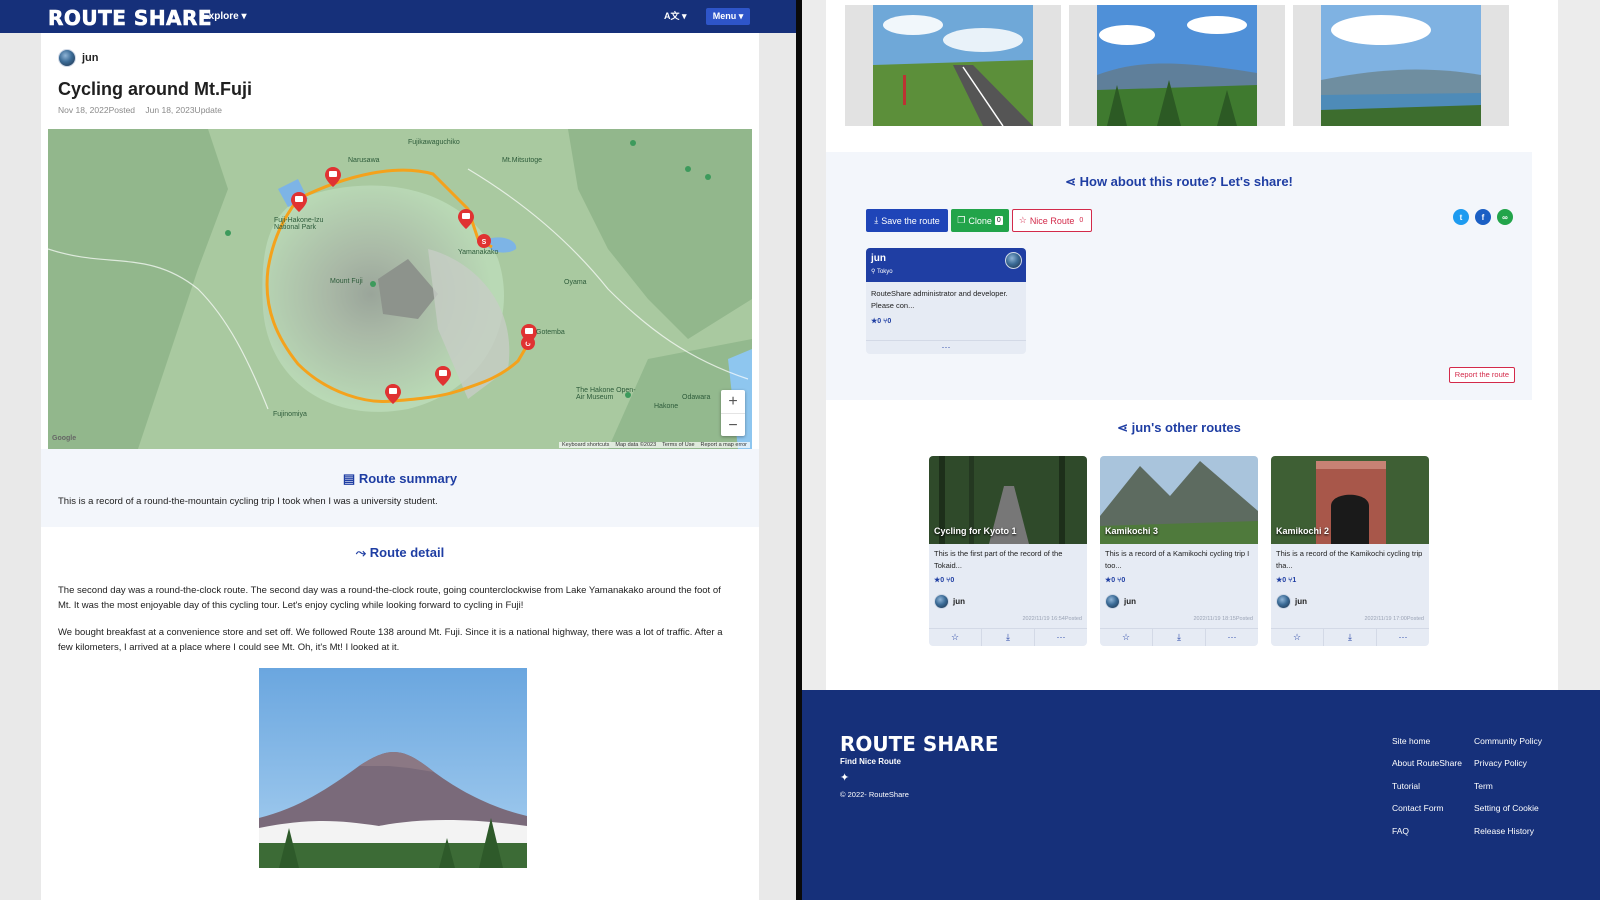 Image resolution: width=1600 pixels, height=900 pixels. I want to click on report-map-error-link: Report a map error, so click(724, 445).